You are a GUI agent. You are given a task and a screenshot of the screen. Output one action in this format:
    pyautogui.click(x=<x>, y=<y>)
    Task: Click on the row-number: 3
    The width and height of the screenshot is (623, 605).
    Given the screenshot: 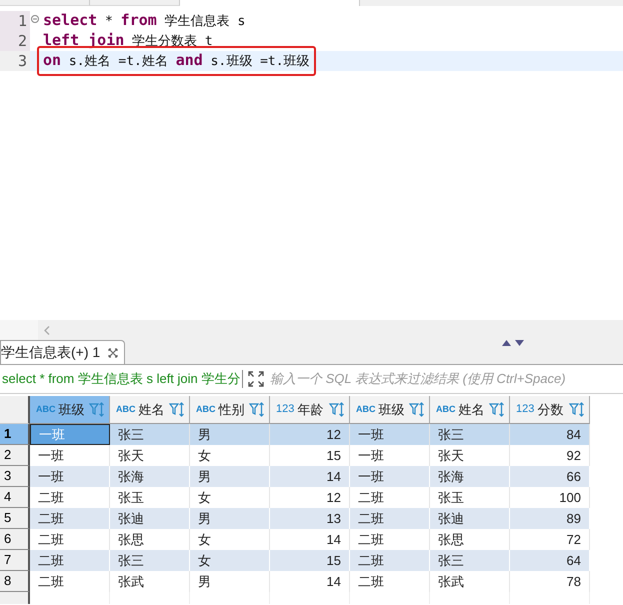 What is the action you would take?
    pyautogui.click(x=15, y=476)
    